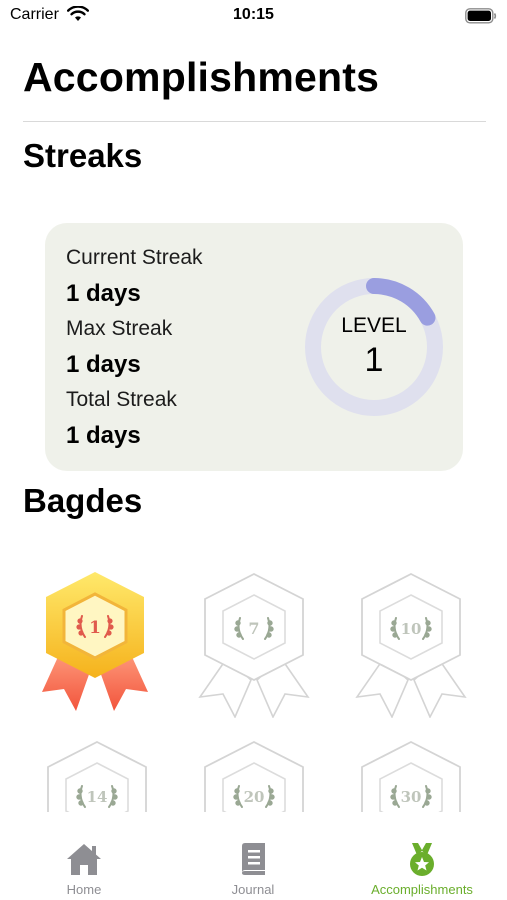  I want to click on badge-14-number: 14, so click(97, 797).